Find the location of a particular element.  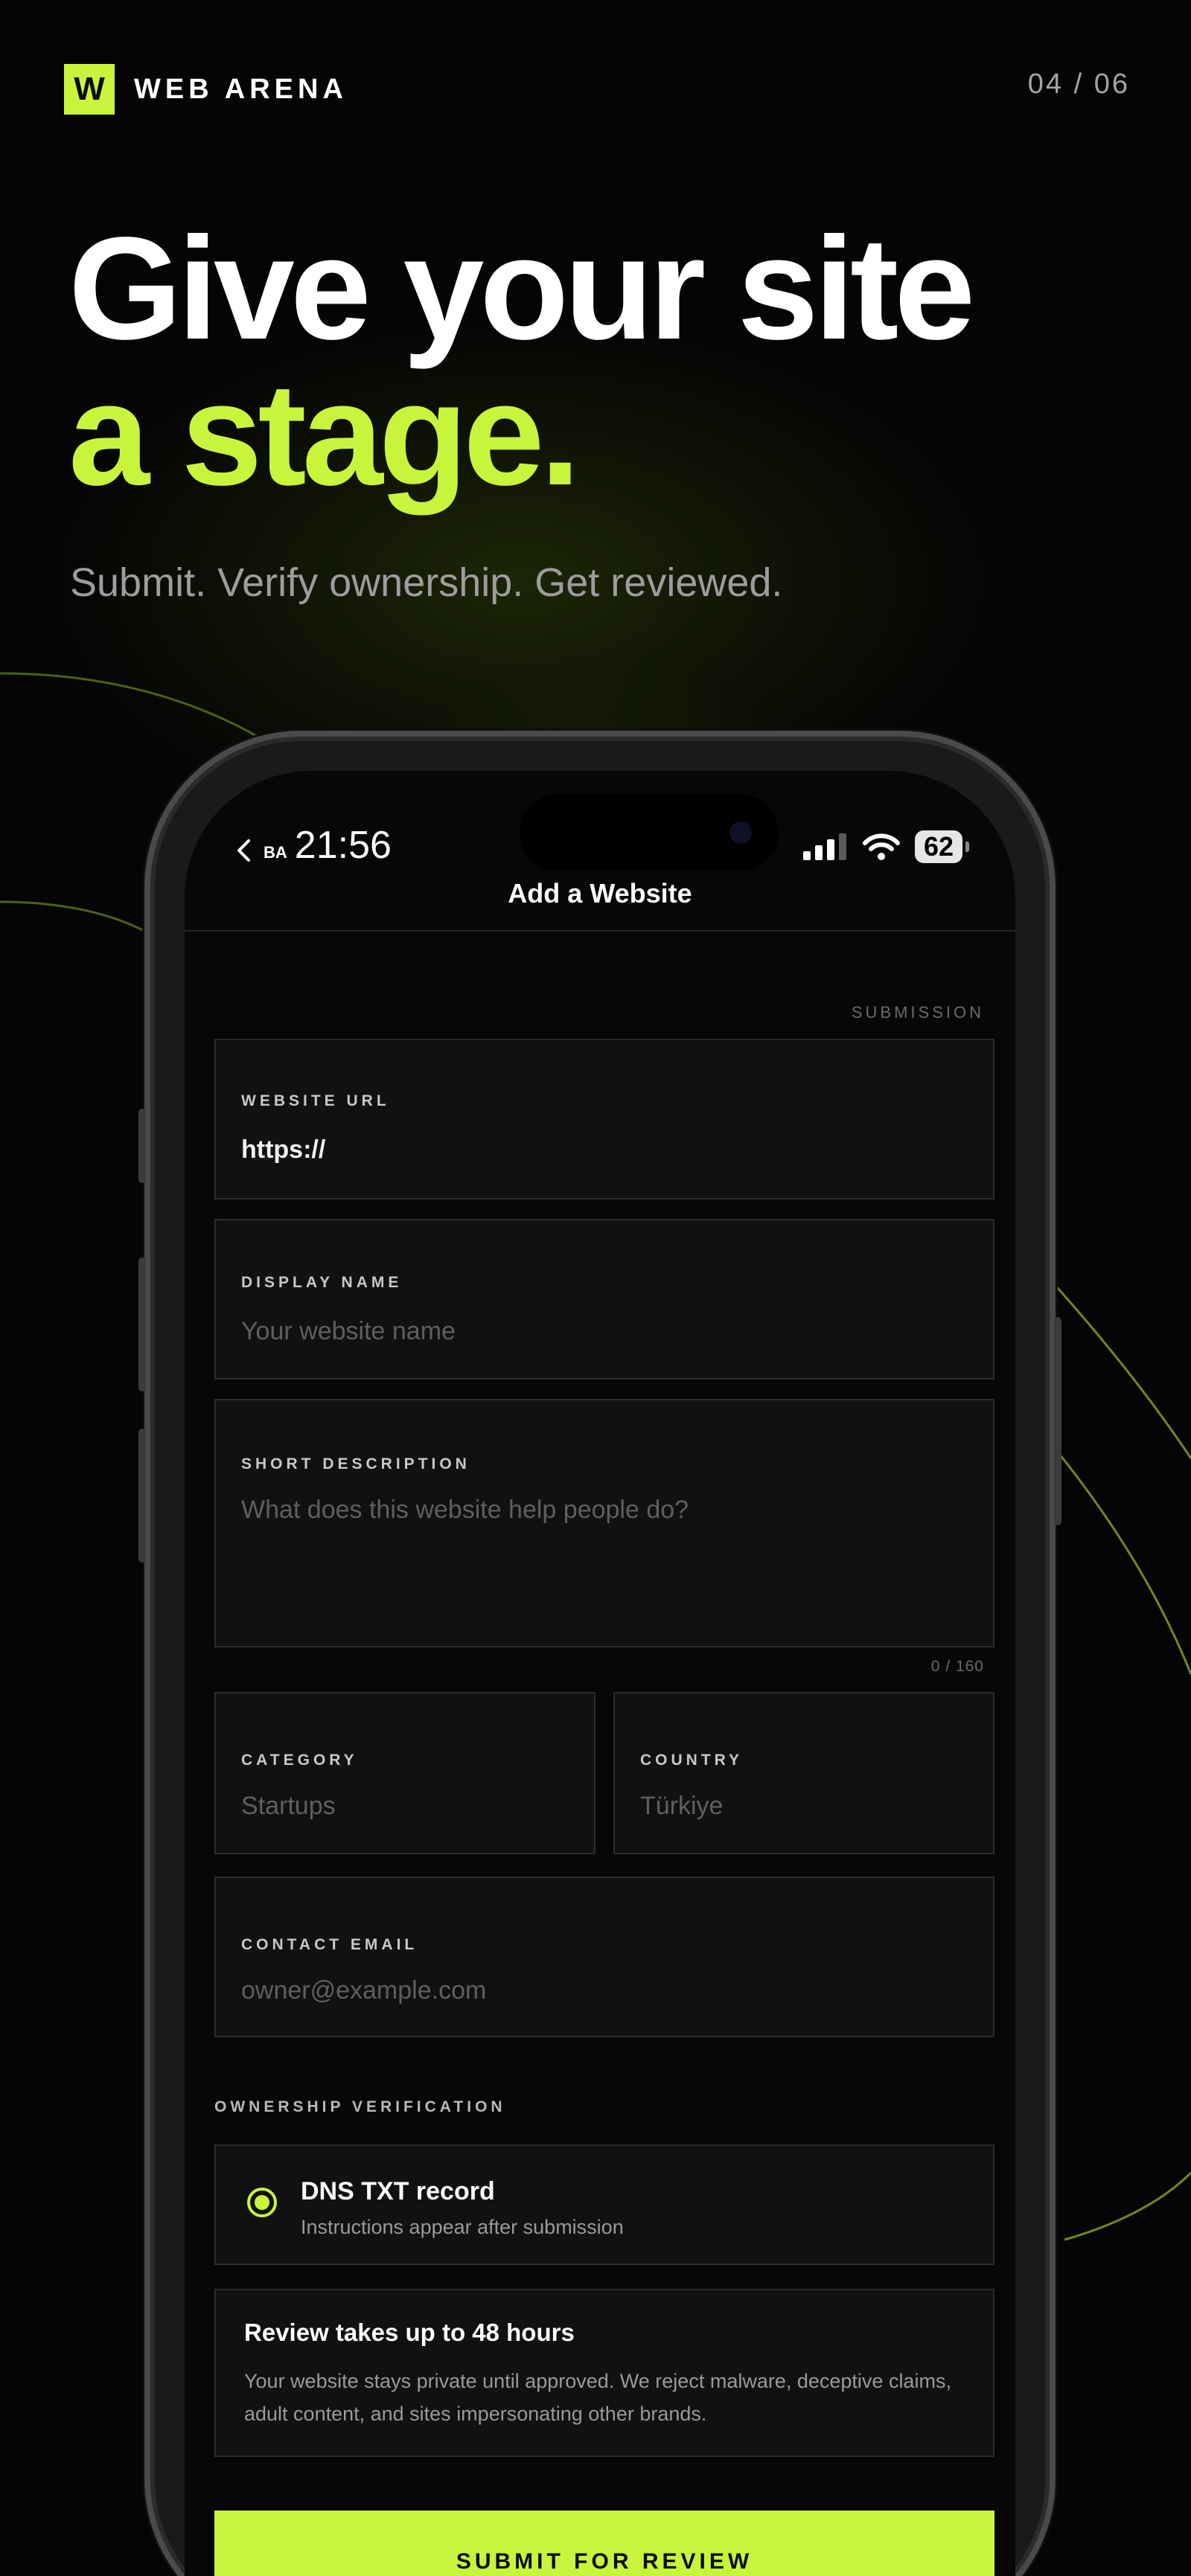

short-description-label: SHORT DESCRIPTION is located at coordinates (355, 1464).